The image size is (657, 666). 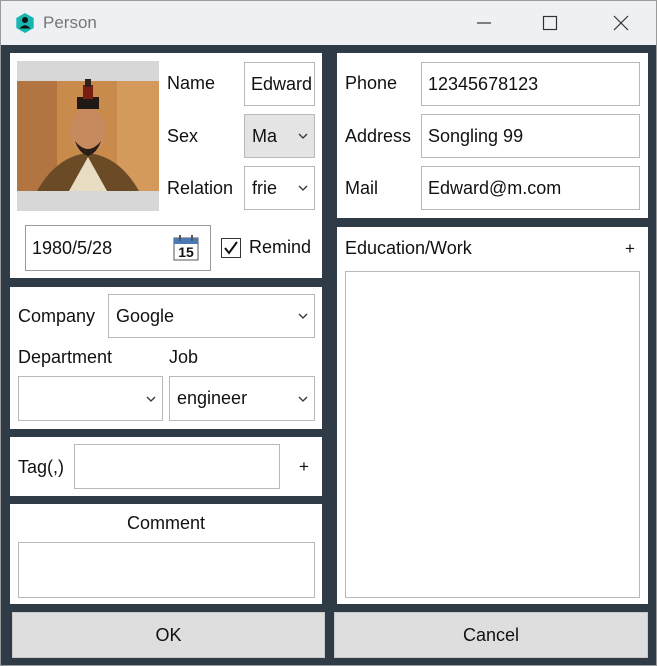 What do you see at coordinates (378, 136) in the screenshot?
I see `address-label: Address` at bounding box center [378, 136].